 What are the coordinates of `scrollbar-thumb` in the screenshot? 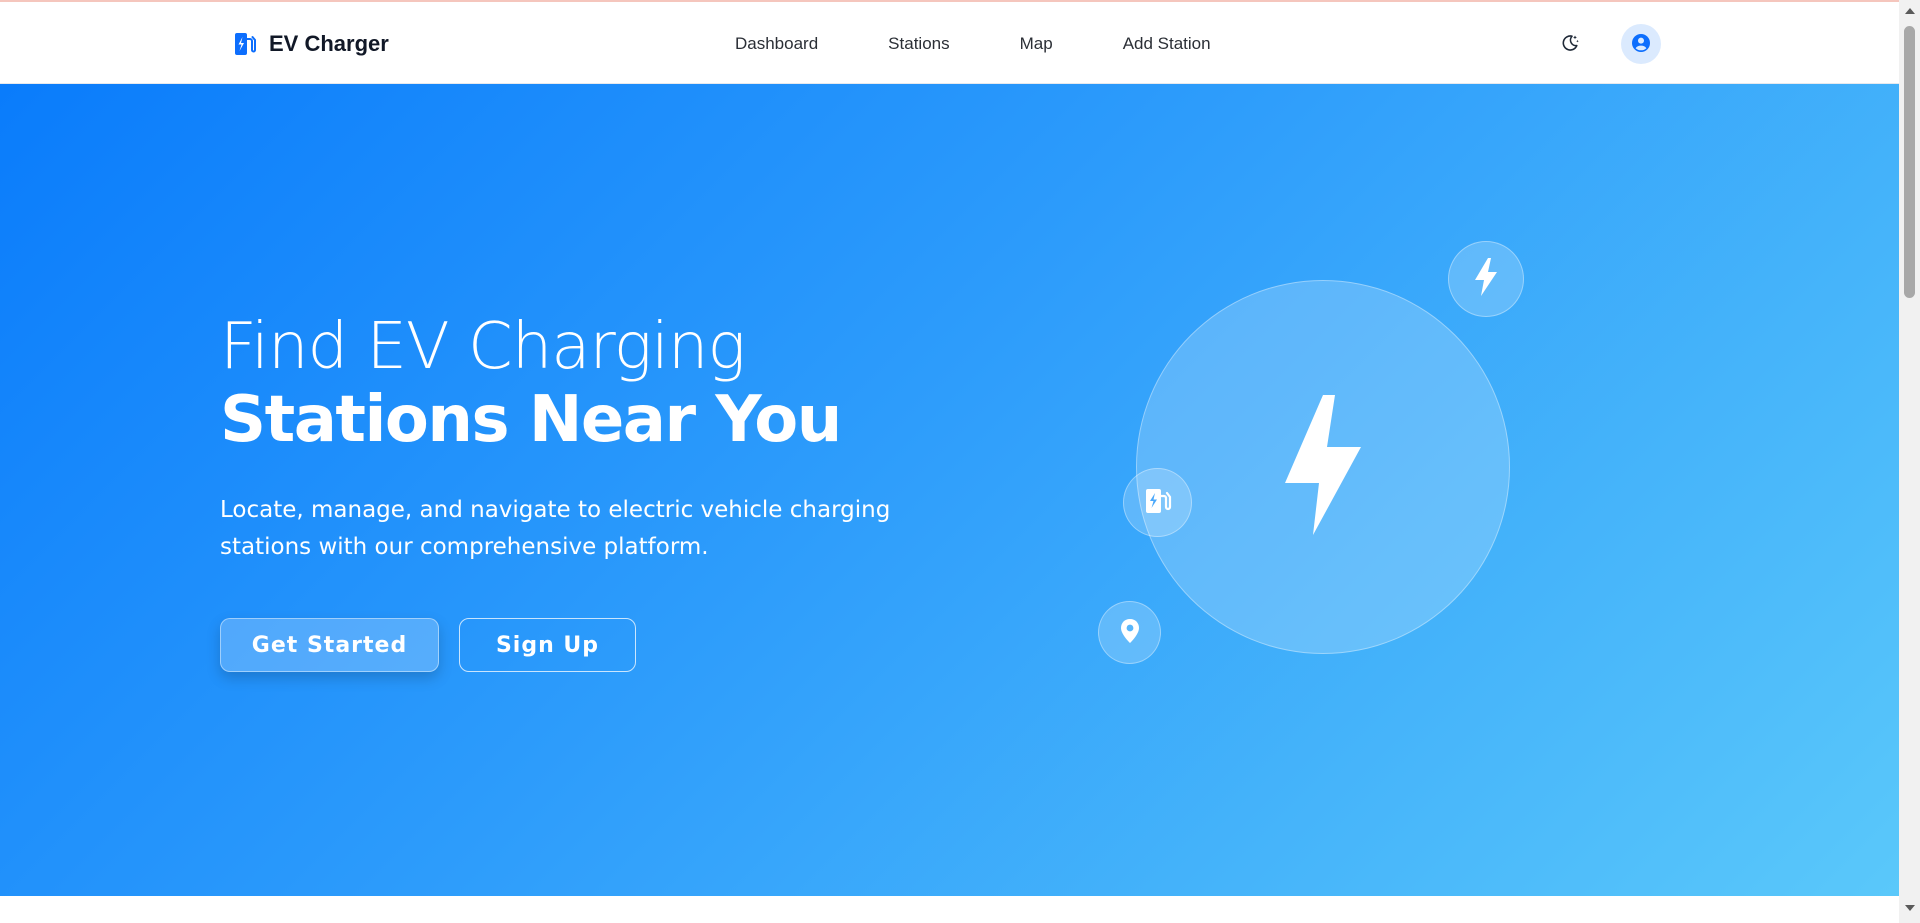 It's located at (1909, 162).